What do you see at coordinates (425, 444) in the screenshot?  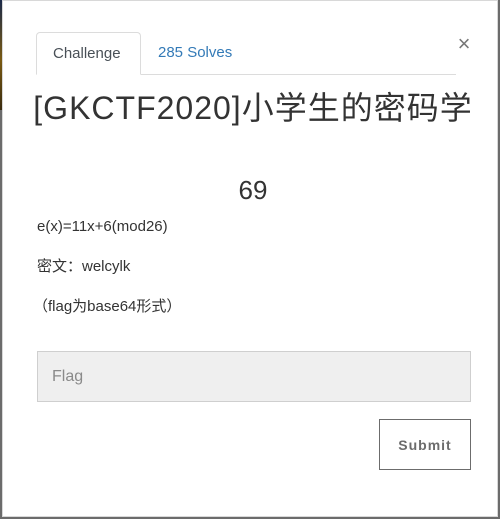 I see `submit-button: Submit` at bounding box center [425, 444].